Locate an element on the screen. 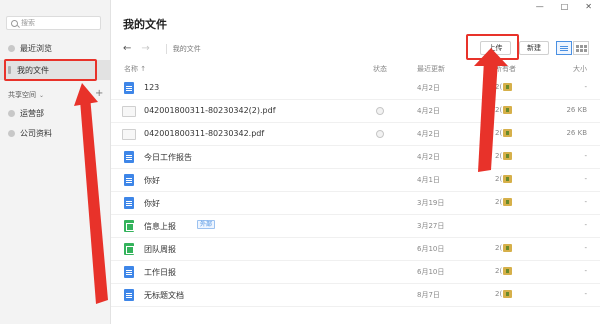 The width and height of the screenshot is (600, 324). up-arrow-left is located at coordinates (94, 200).